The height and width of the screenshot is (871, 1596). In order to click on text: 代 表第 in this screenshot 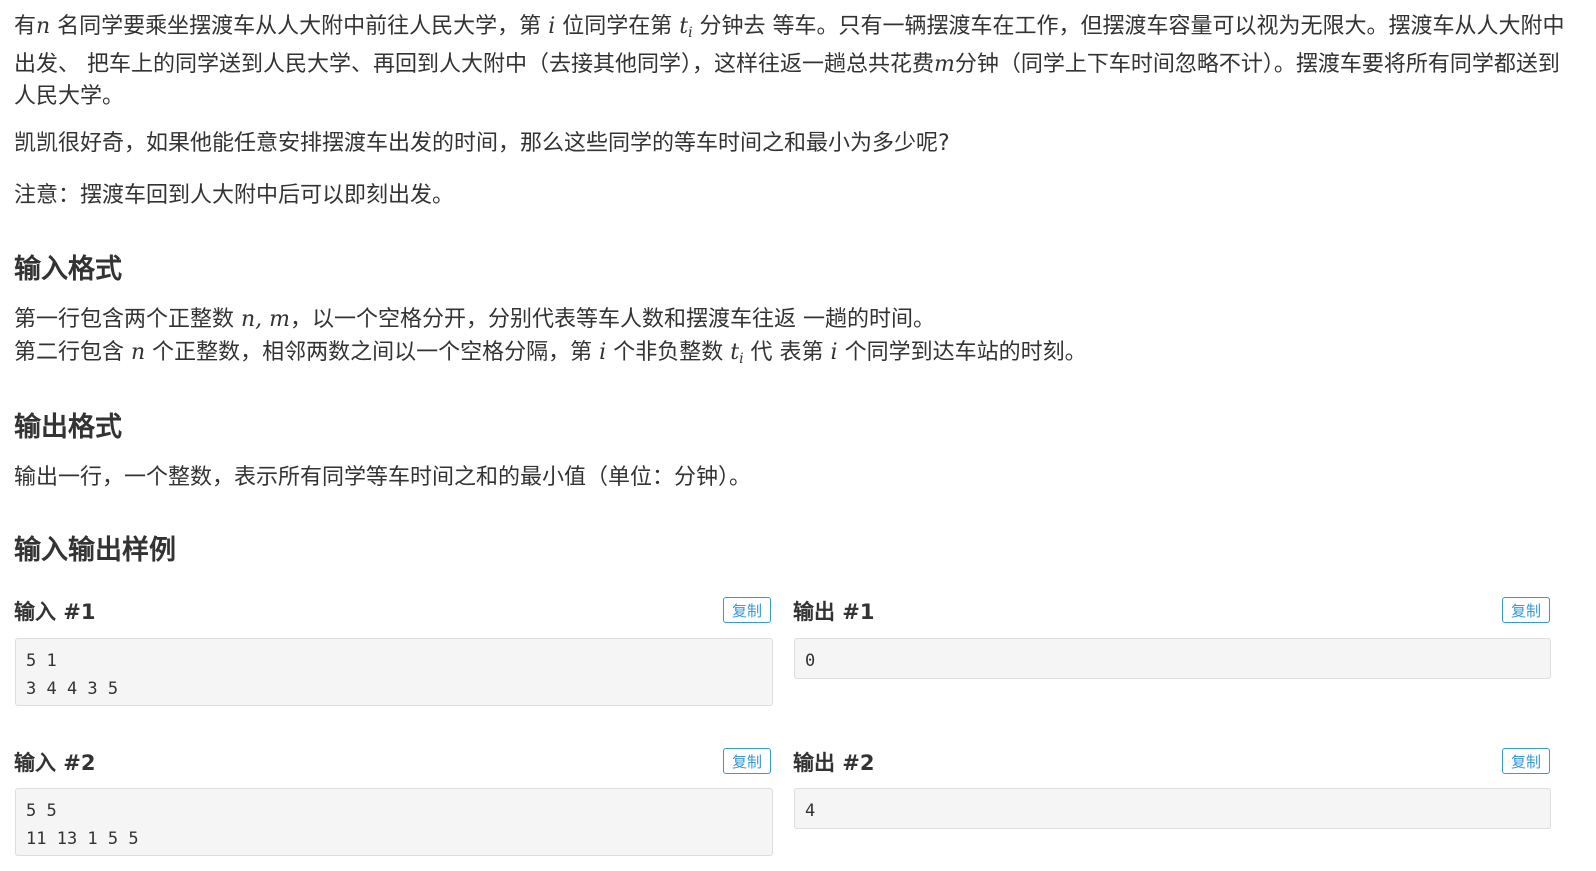, I will do `click(787, 352)`.